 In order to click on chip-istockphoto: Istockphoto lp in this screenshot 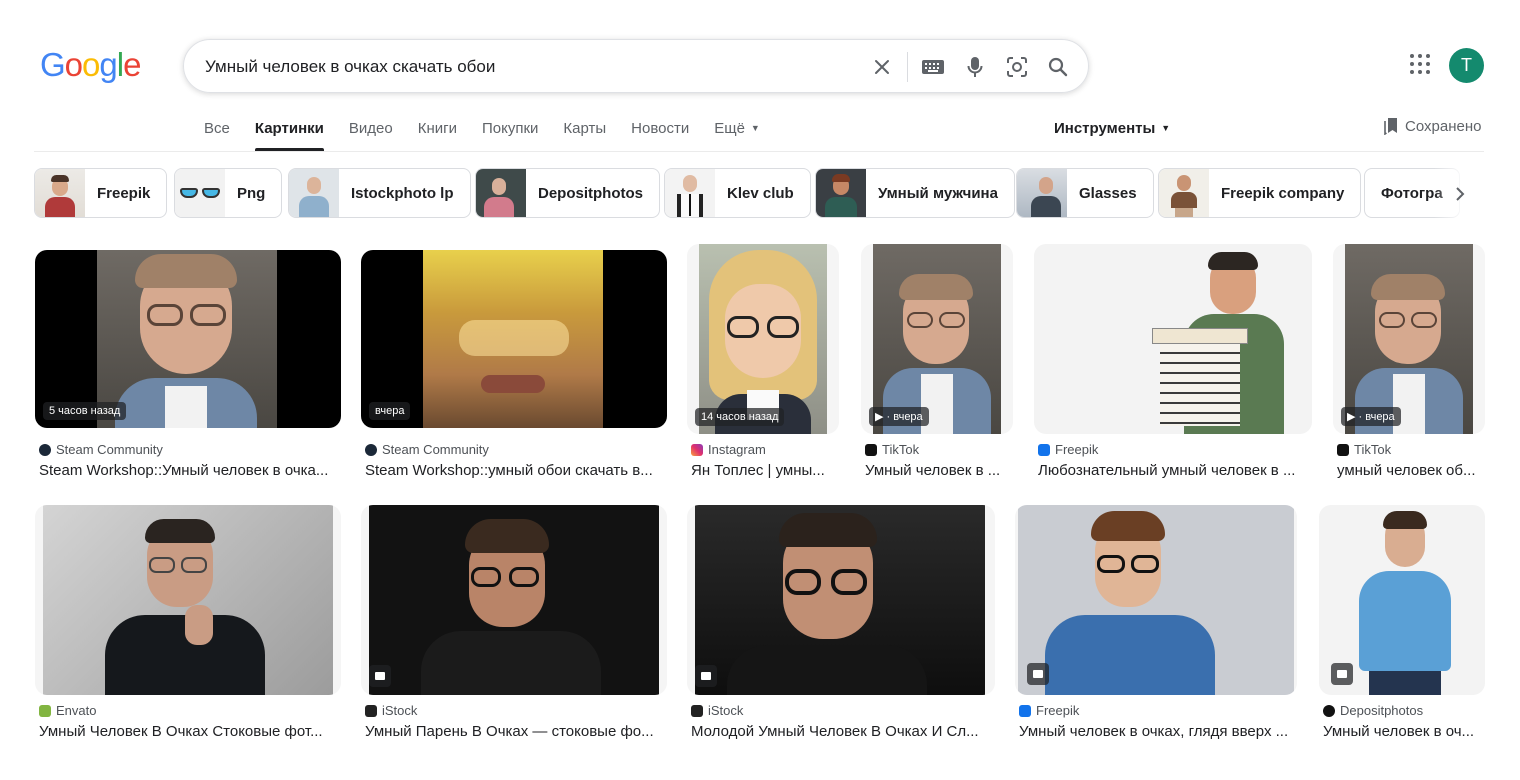, I will do `click(379, 193)`.